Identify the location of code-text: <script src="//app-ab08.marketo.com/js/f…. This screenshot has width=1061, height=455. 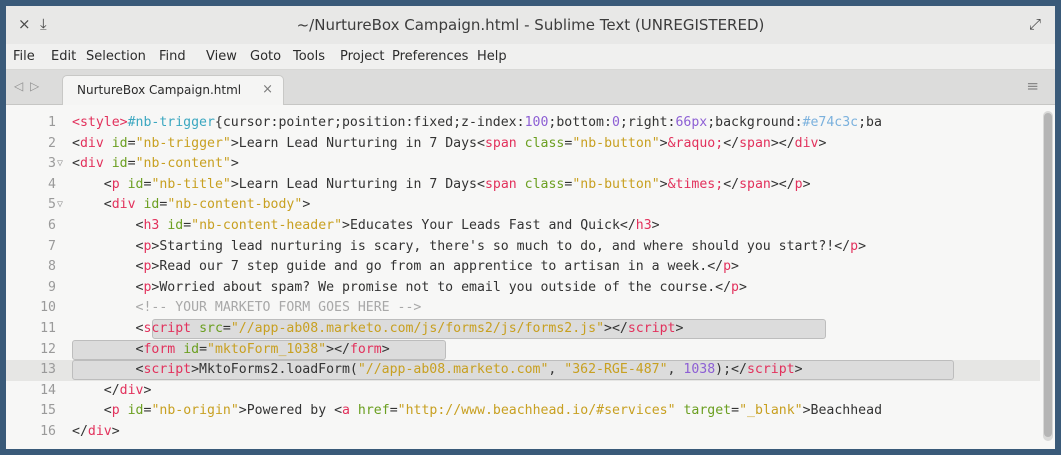
(378, 329).